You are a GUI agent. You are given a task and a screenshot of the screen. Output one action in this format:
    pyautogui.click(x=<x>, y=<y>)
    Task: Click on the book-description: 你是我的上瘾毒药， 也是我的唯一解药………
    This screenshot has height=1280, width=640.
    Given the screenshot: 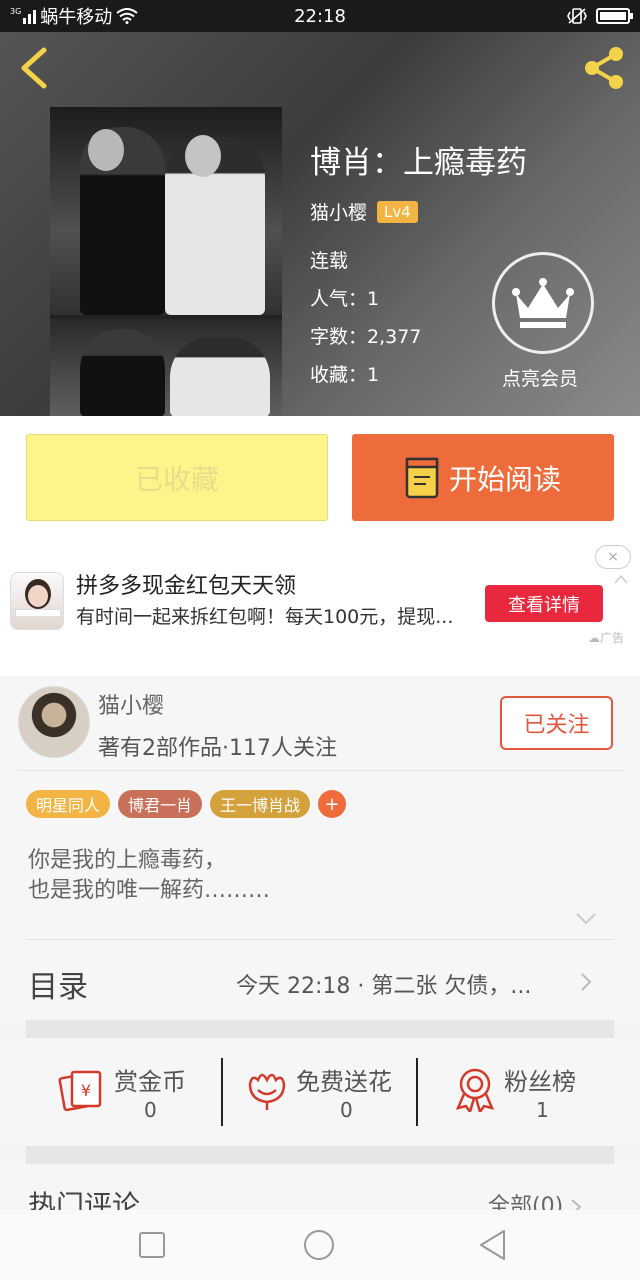 What is the action you would take?
    pyautogui.click(x=149, y=876)
    